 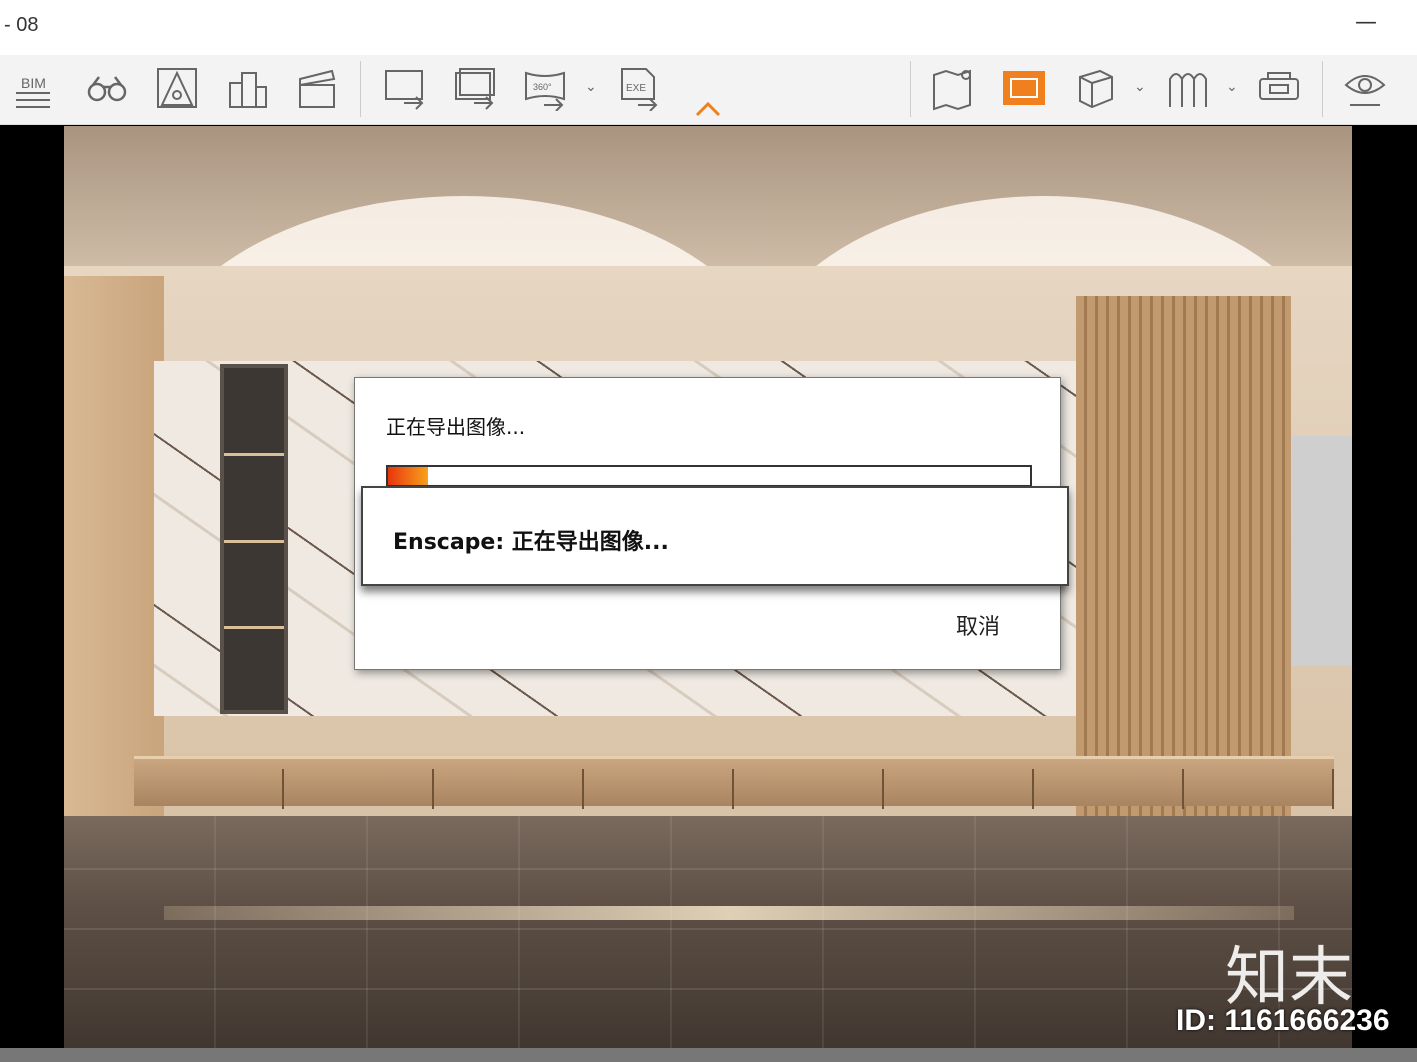 I want to click on export-exe-text: EXE, so click(x=636, y=88).